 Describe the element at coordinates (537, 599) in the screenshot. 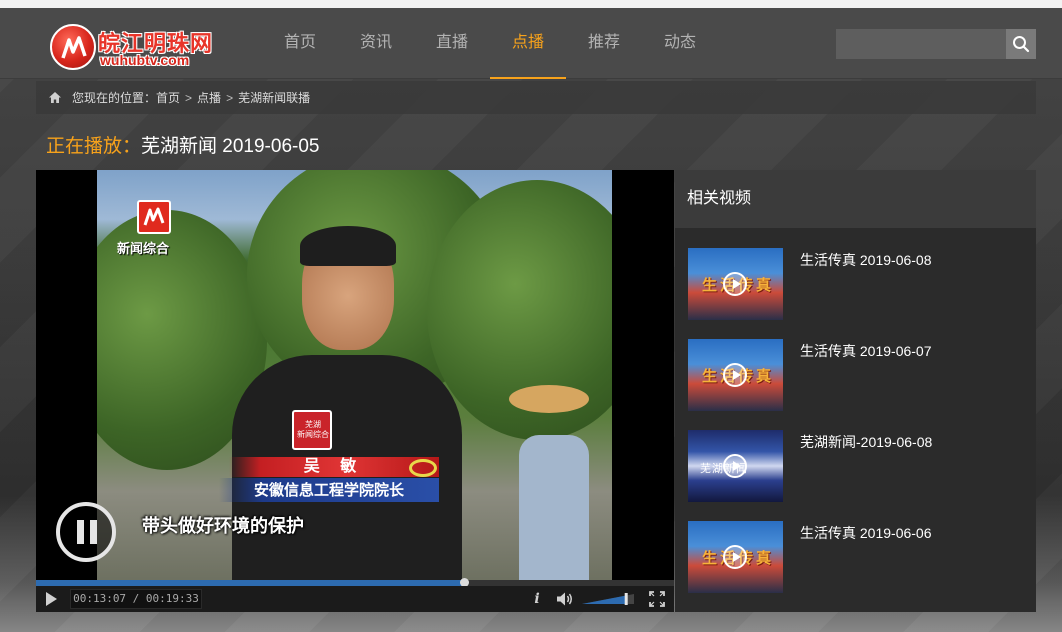

I see `info-icon: i` at that location.